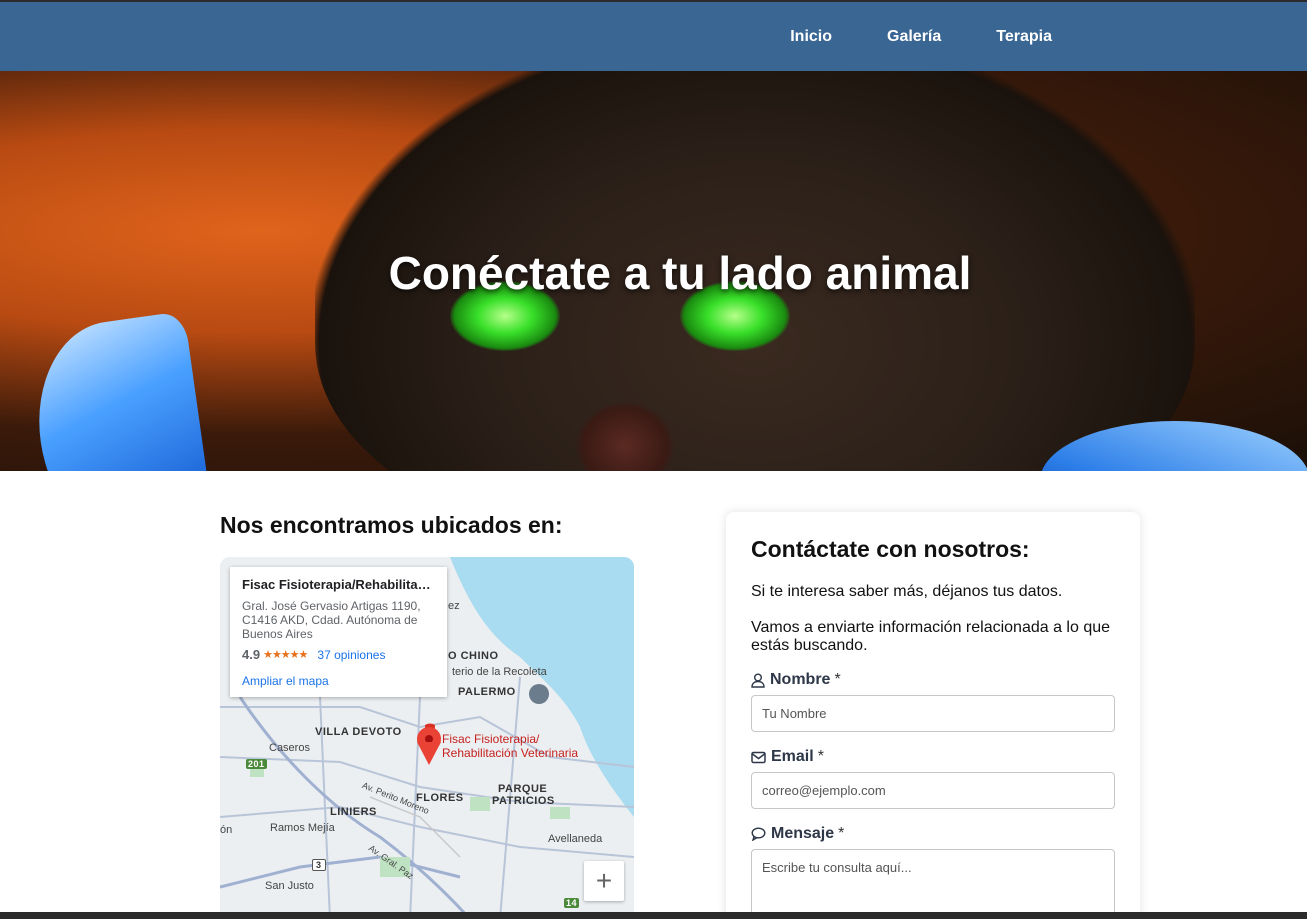 This screenshot has height=919, width=1307. I want to click on name-field-label: Nombre *, so click(933, 680).